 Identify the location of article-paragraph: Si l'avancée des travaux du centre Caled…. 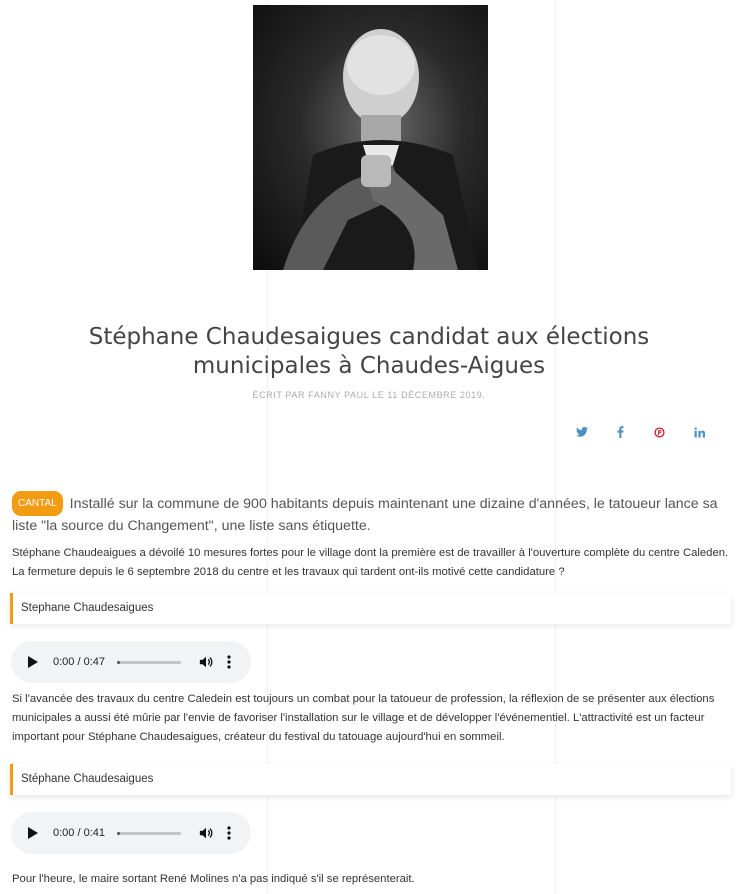
(363, 718).